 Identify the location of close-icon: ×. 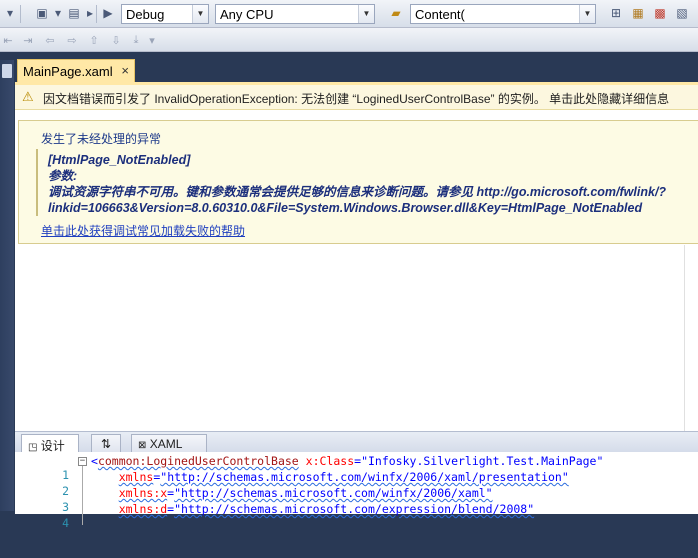
(125, 70).